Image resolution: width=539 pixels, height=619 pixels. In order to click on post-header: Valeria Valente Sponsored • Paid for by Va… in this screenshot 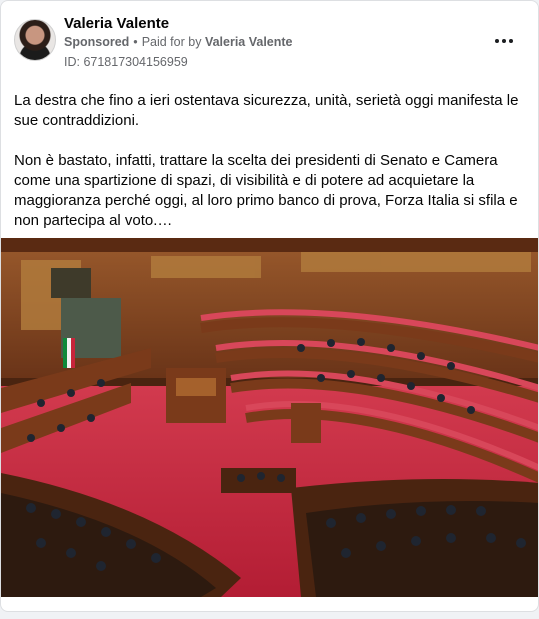, I will do `click(269, 41)`.